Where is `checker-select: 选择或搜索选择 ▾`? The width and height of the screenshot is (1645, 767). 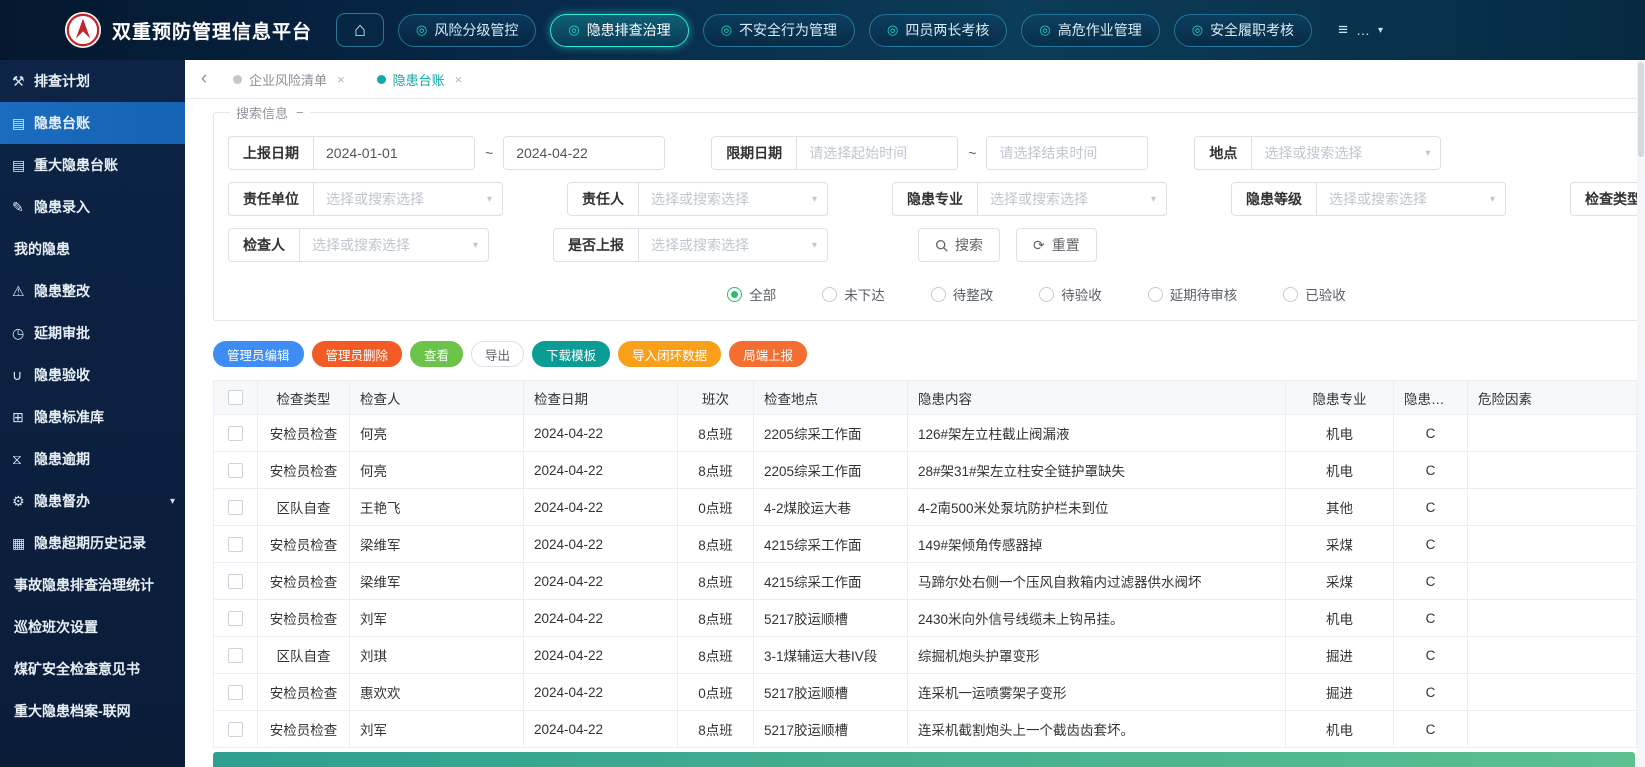 checker-select: 选择或搜索选择 ▾ is located at coordinates (394, 245).